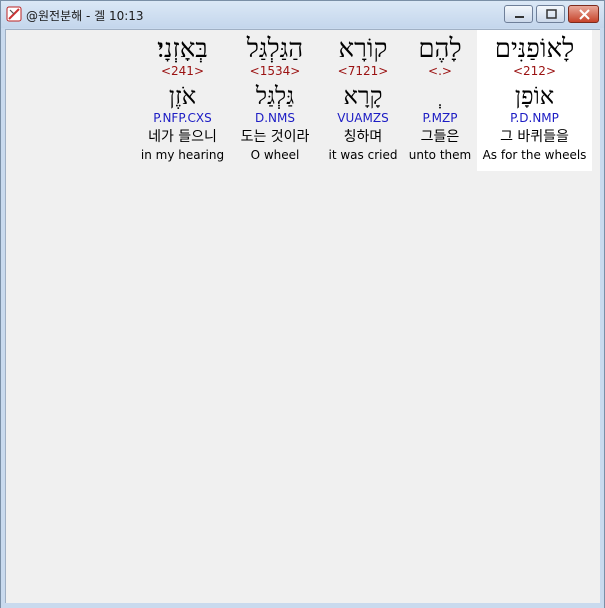 The height and width of the screenshot is (608, 605). What do you see at coordinates (363, 155) in the screenshot?
I see `english-gloss: it was cried` at bounding box center [363, 155].